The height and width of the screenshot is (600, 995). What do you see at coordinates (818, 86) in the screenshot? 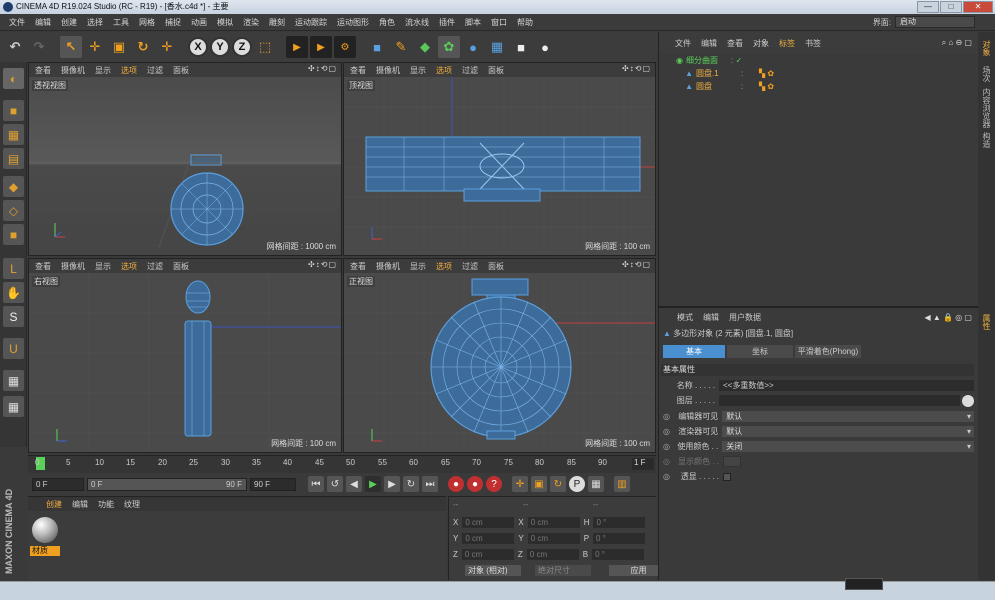
I see `object-row: ▲ 圆盘 : ▚ ✿` at bounding box center [818, 86].